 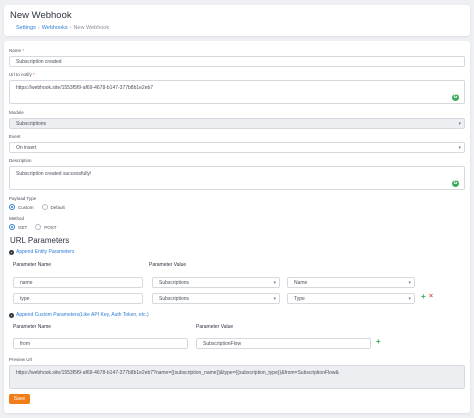 I want to click on method-post-radio, so click(x=38, y=227).